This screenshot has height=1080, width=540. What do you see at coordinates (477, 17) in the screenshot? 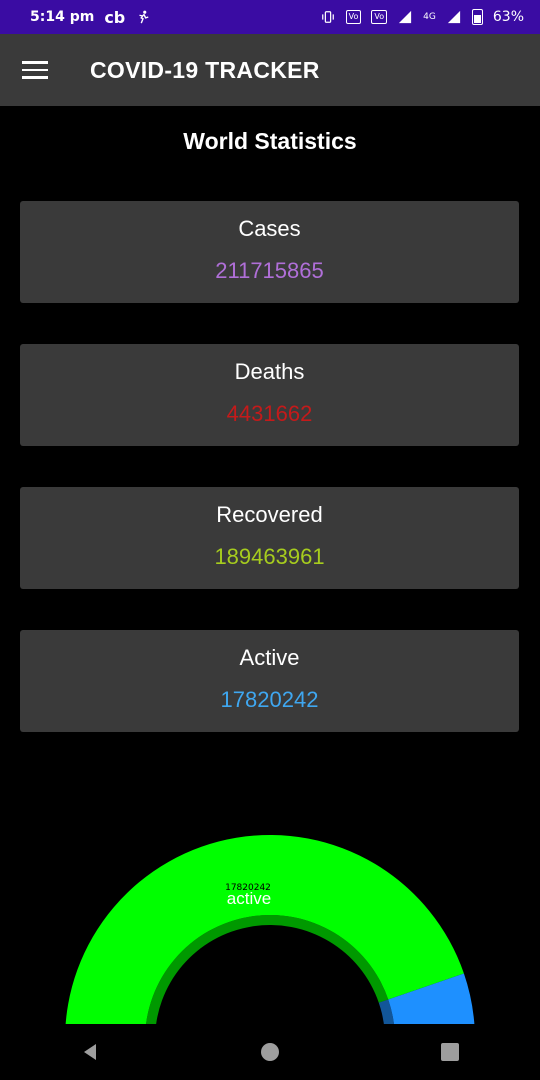
I see `battery-icon` at bounding box center [477, 17].